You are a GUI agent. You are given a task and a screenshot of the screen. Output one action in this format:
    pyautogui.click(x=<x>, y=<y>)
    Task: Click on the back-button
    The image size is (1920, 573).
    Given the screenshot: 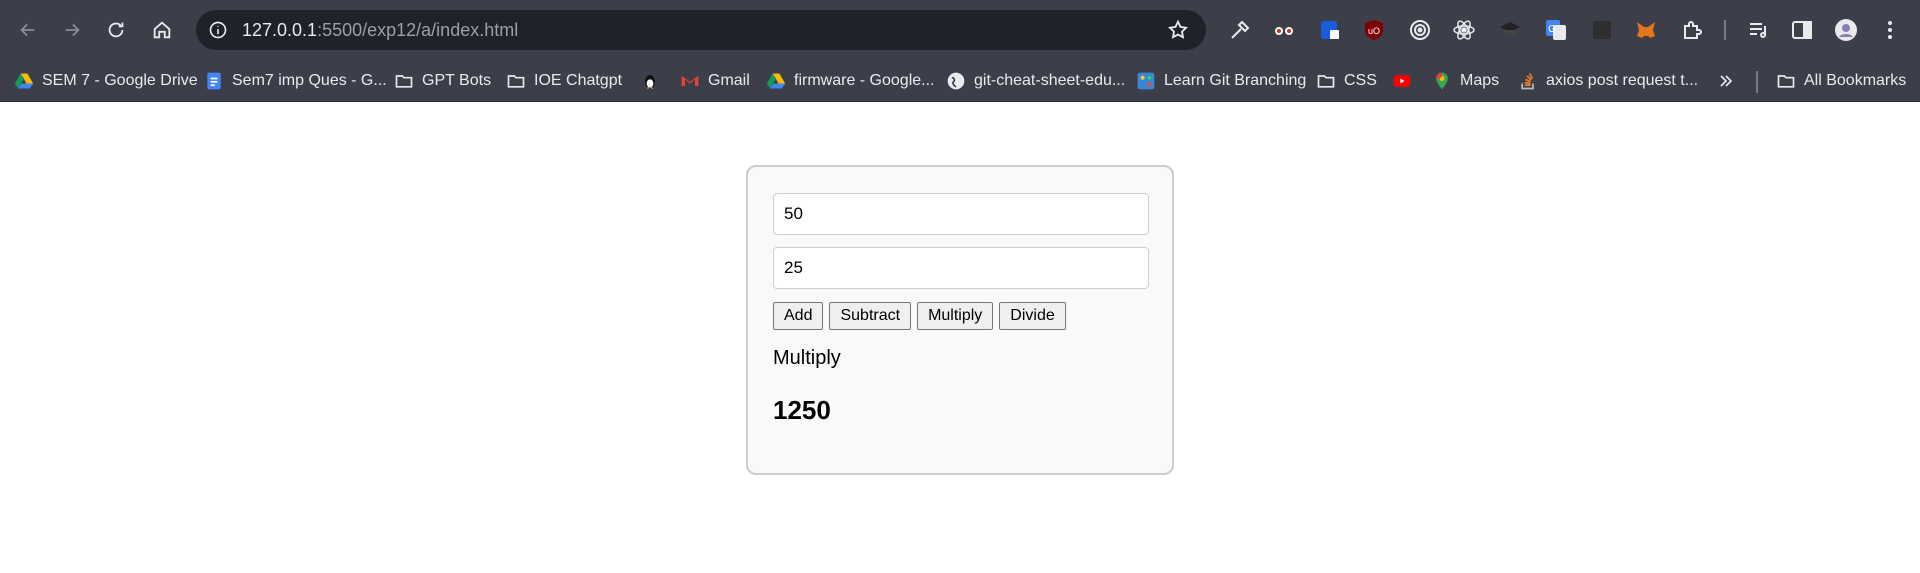 What is the action you would take?
    pyautogui.click(x=28, y=30)
    